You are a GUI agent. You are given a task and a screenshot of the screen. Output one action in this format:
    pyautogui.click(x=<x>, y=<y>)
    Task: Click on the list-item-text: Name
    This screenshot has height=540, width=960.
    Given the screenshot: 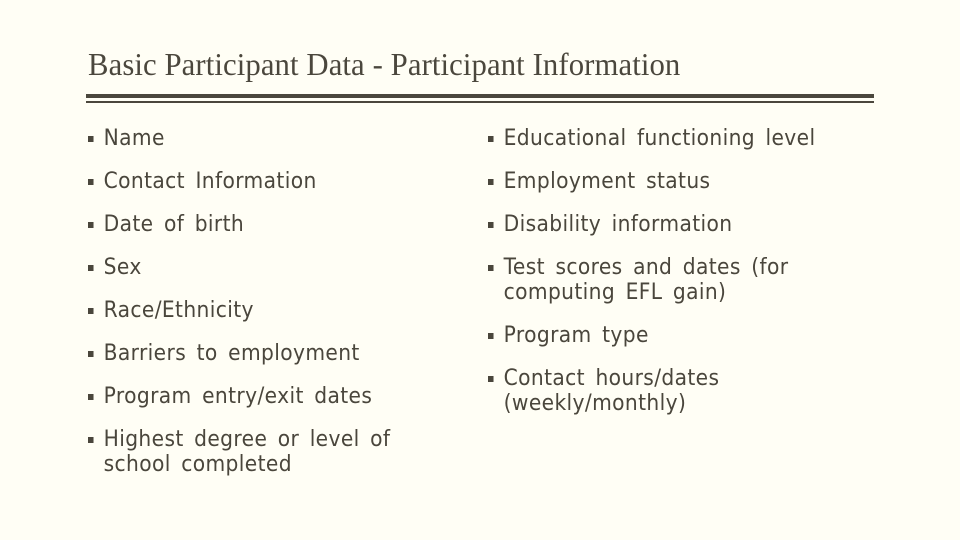 What is the action you would take?
    pyautogui.click(x=134, y=138)
    